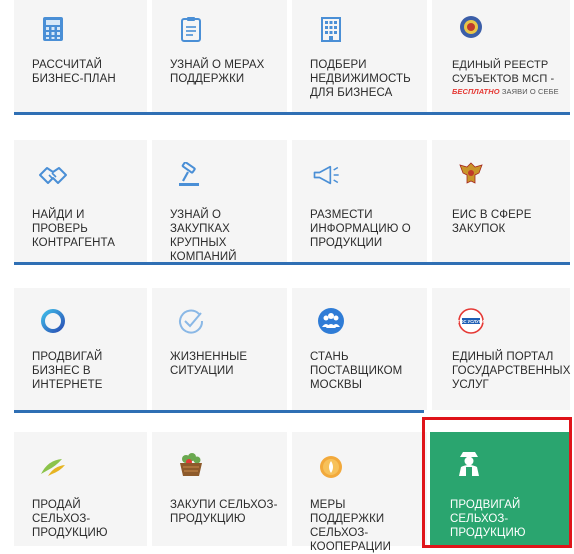 The height and width of the screenshot is (554, 574). I want to click on tile-eis: ЕИС В СФЕРЕ ЗАКУПОК, so click(501, 201).